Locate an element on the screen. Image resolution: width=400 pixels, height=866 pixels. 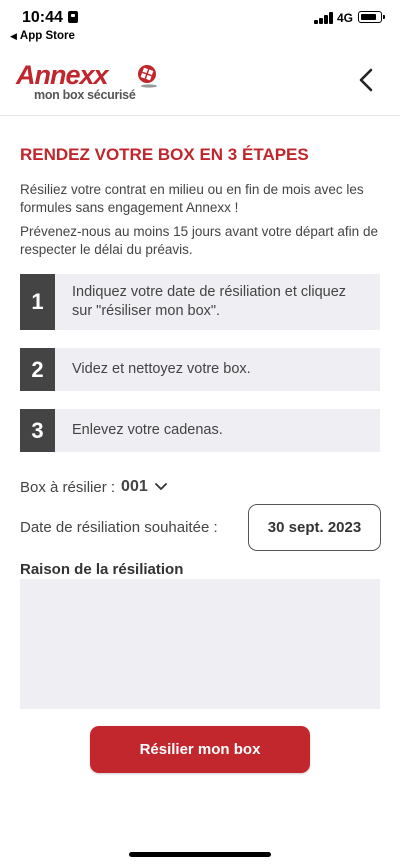
network-label: 4G is located at coordinates (345, 18).